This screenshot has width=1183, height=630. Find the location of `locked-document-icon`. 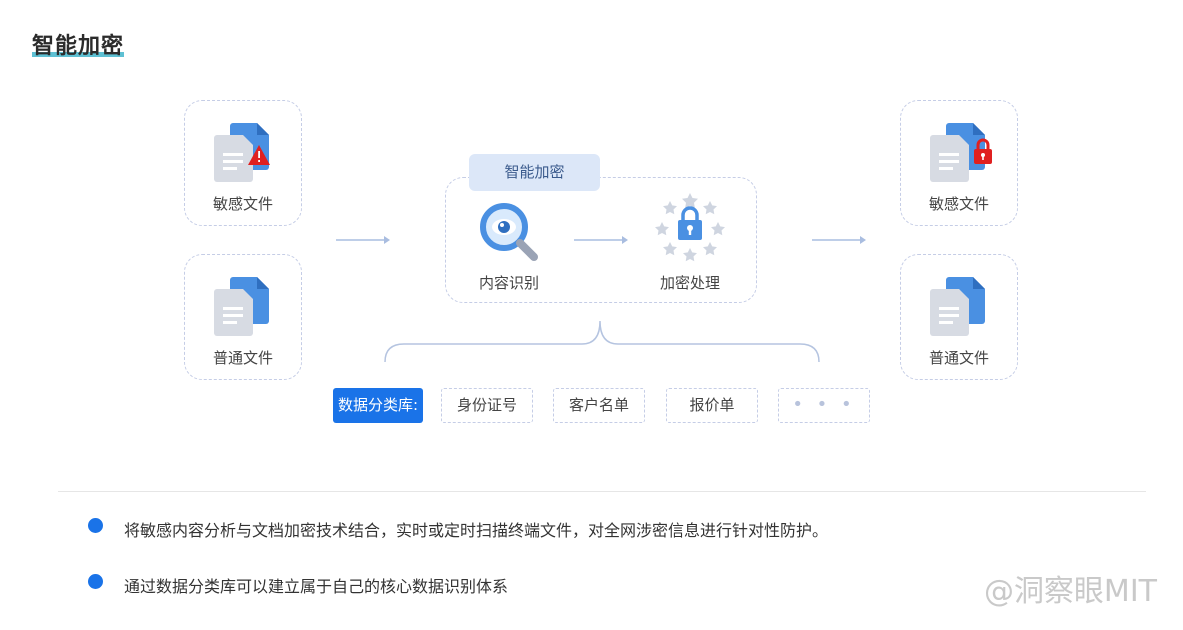

locked-document-icon is located at coordinates (961, 152).